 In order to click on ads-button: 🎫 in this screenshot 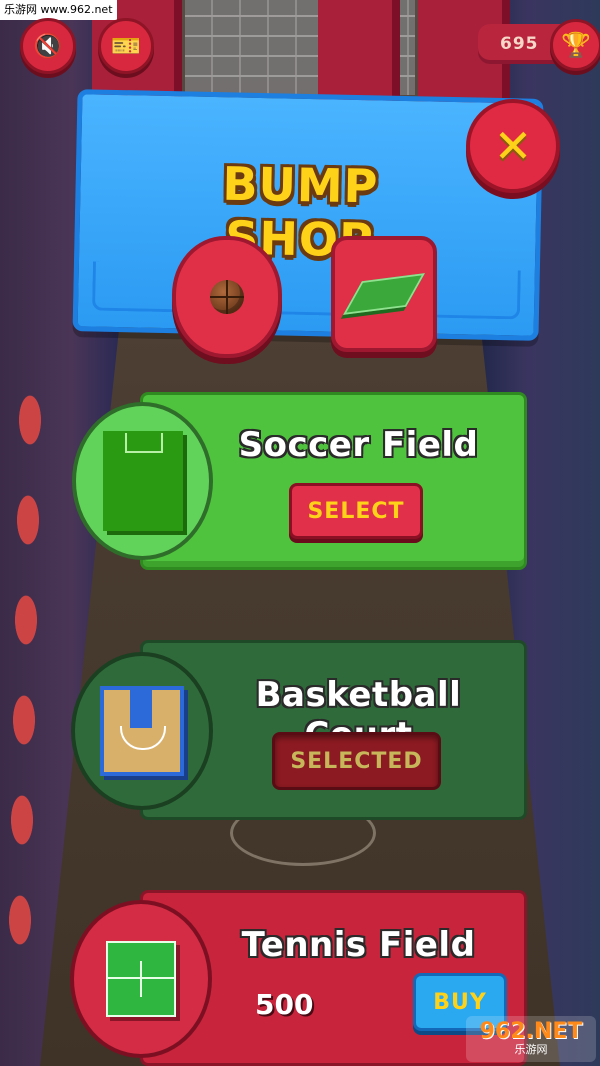, I will do `click(126, 46)`.